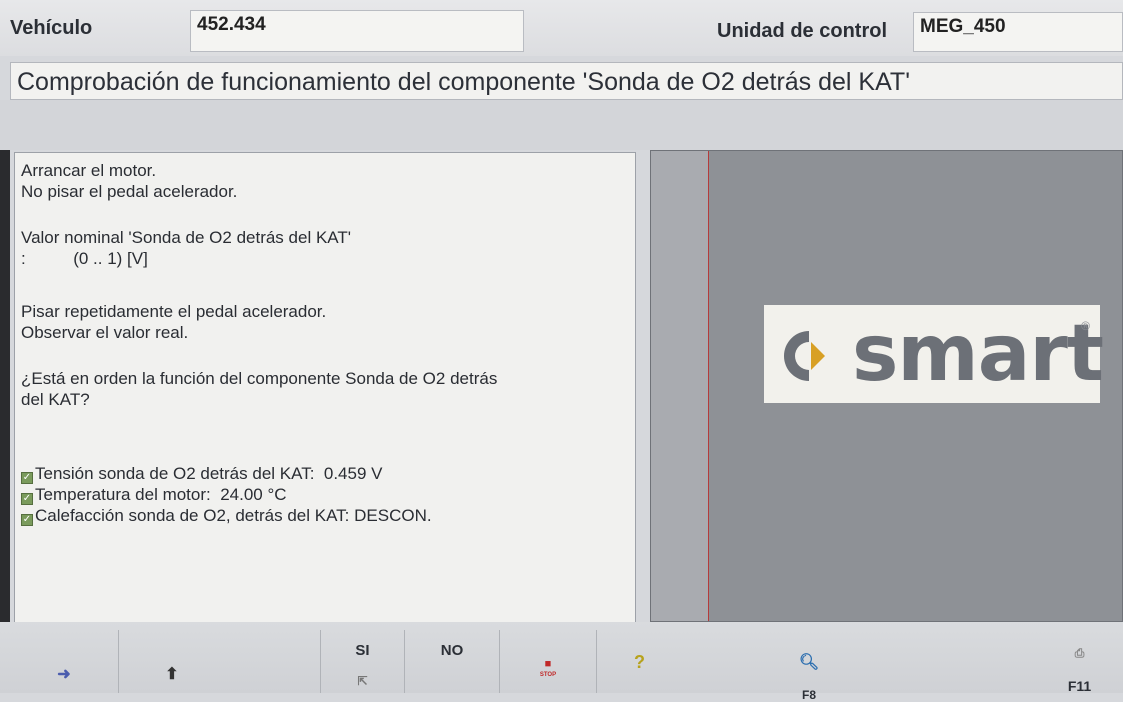 The width and height of the screenshot is (1123, 702). What do you see at coordinates (802, 31) in the screenshot?
I see `control-unit-label: Unidad de control` at bounding box center [802, 31].